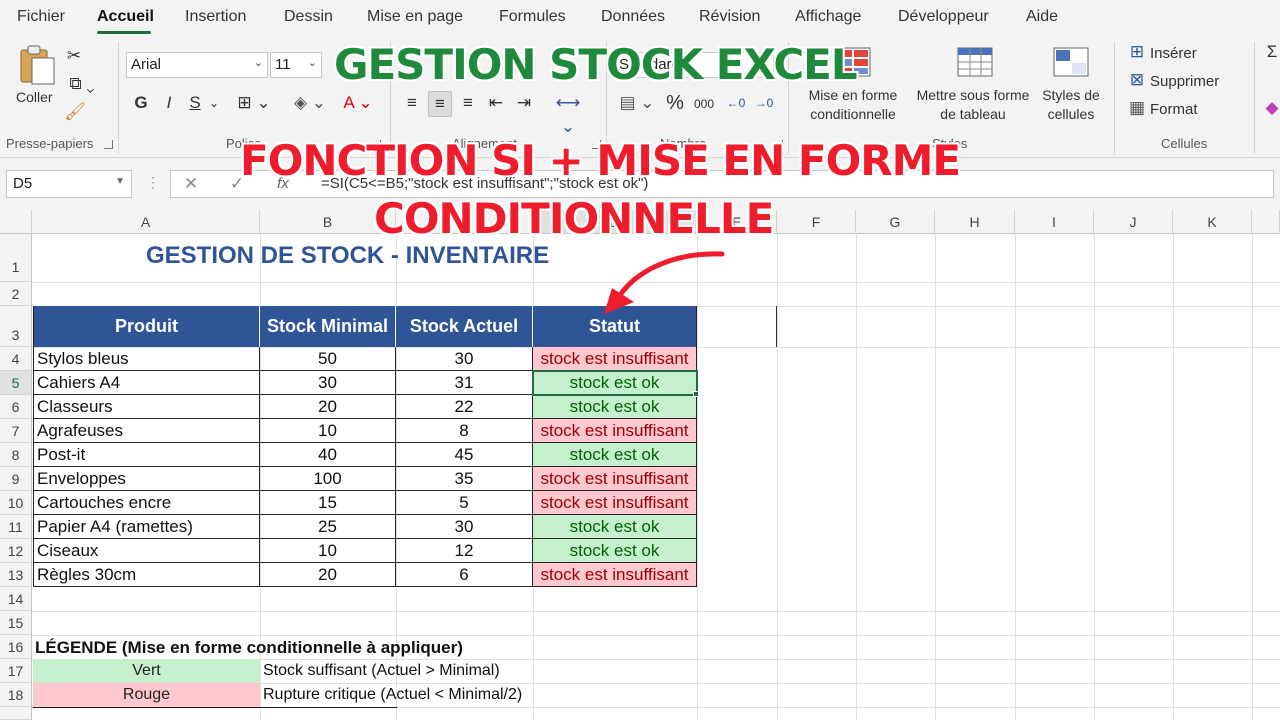 This screenshot has width=1280, height=720. Describe the element at coordinates (169, 104) in the screenshot. I see `italic-button: I` at that location.